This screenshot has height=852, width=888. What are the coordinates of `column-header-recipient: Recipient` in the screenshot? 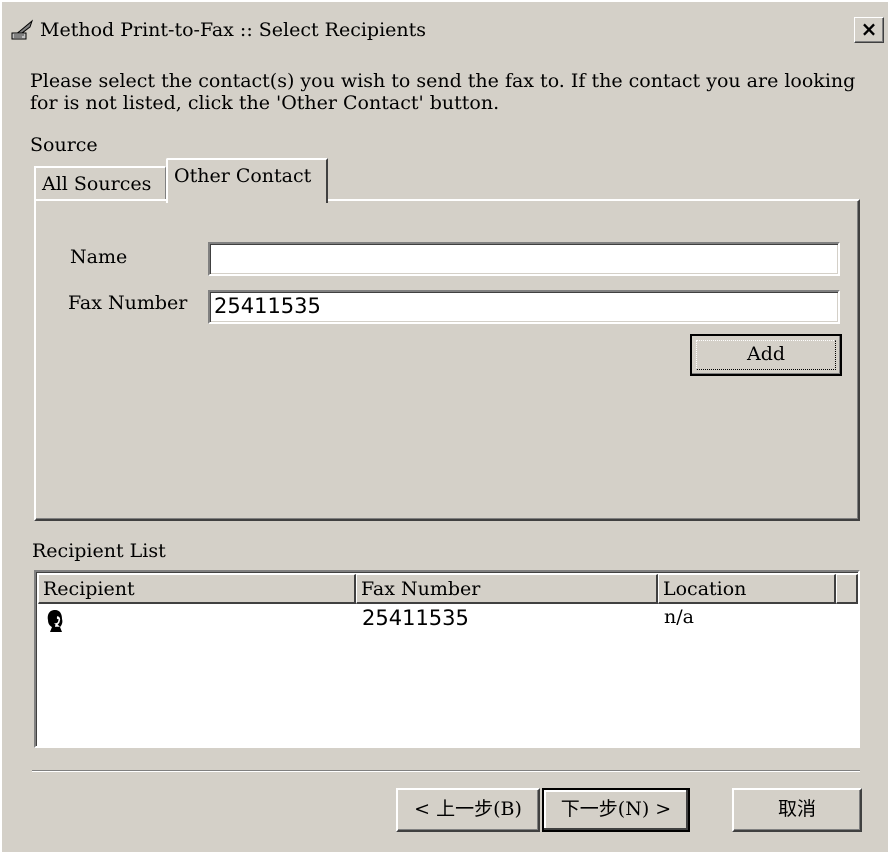 It's located at (197, 589).